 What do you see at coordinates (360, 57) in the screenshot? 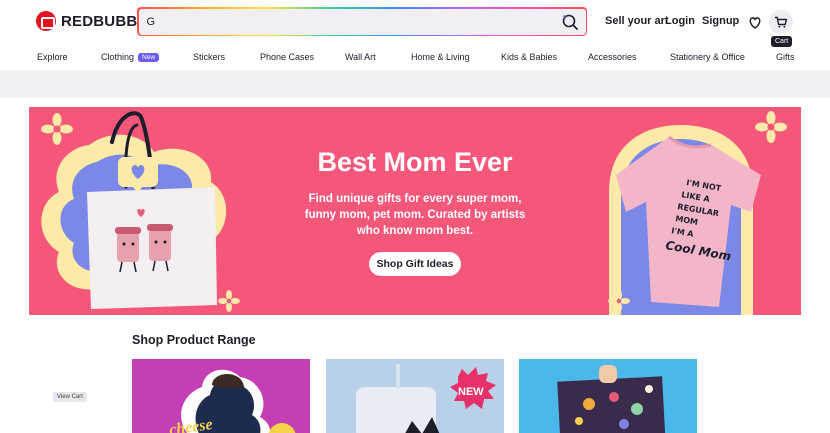
I see `nav-item-wall-art: Wall Art` at bounding box center [360, 57].